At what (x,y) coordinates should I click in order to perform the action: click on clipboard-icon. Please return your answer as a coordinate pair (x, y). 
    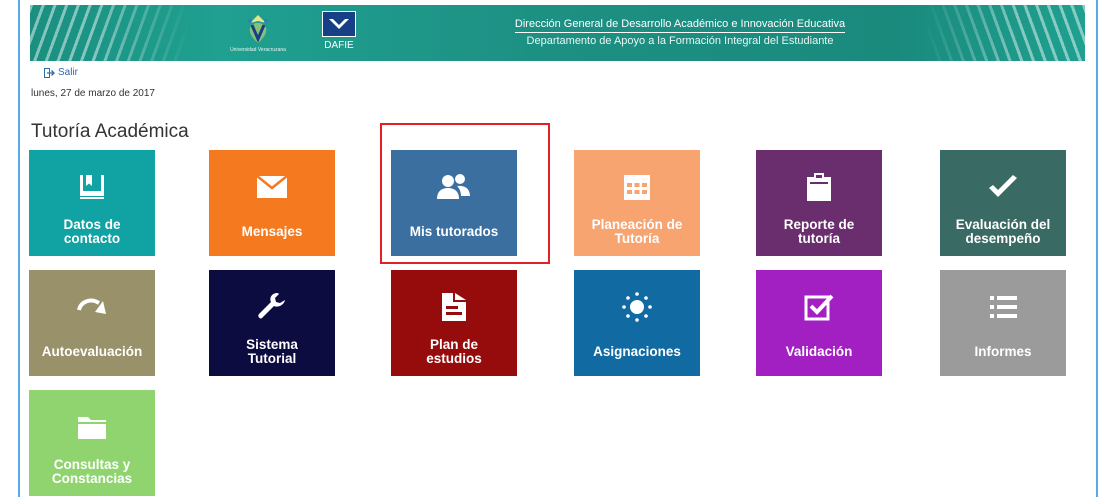
    Looking at the image, I should click on (819, 187).